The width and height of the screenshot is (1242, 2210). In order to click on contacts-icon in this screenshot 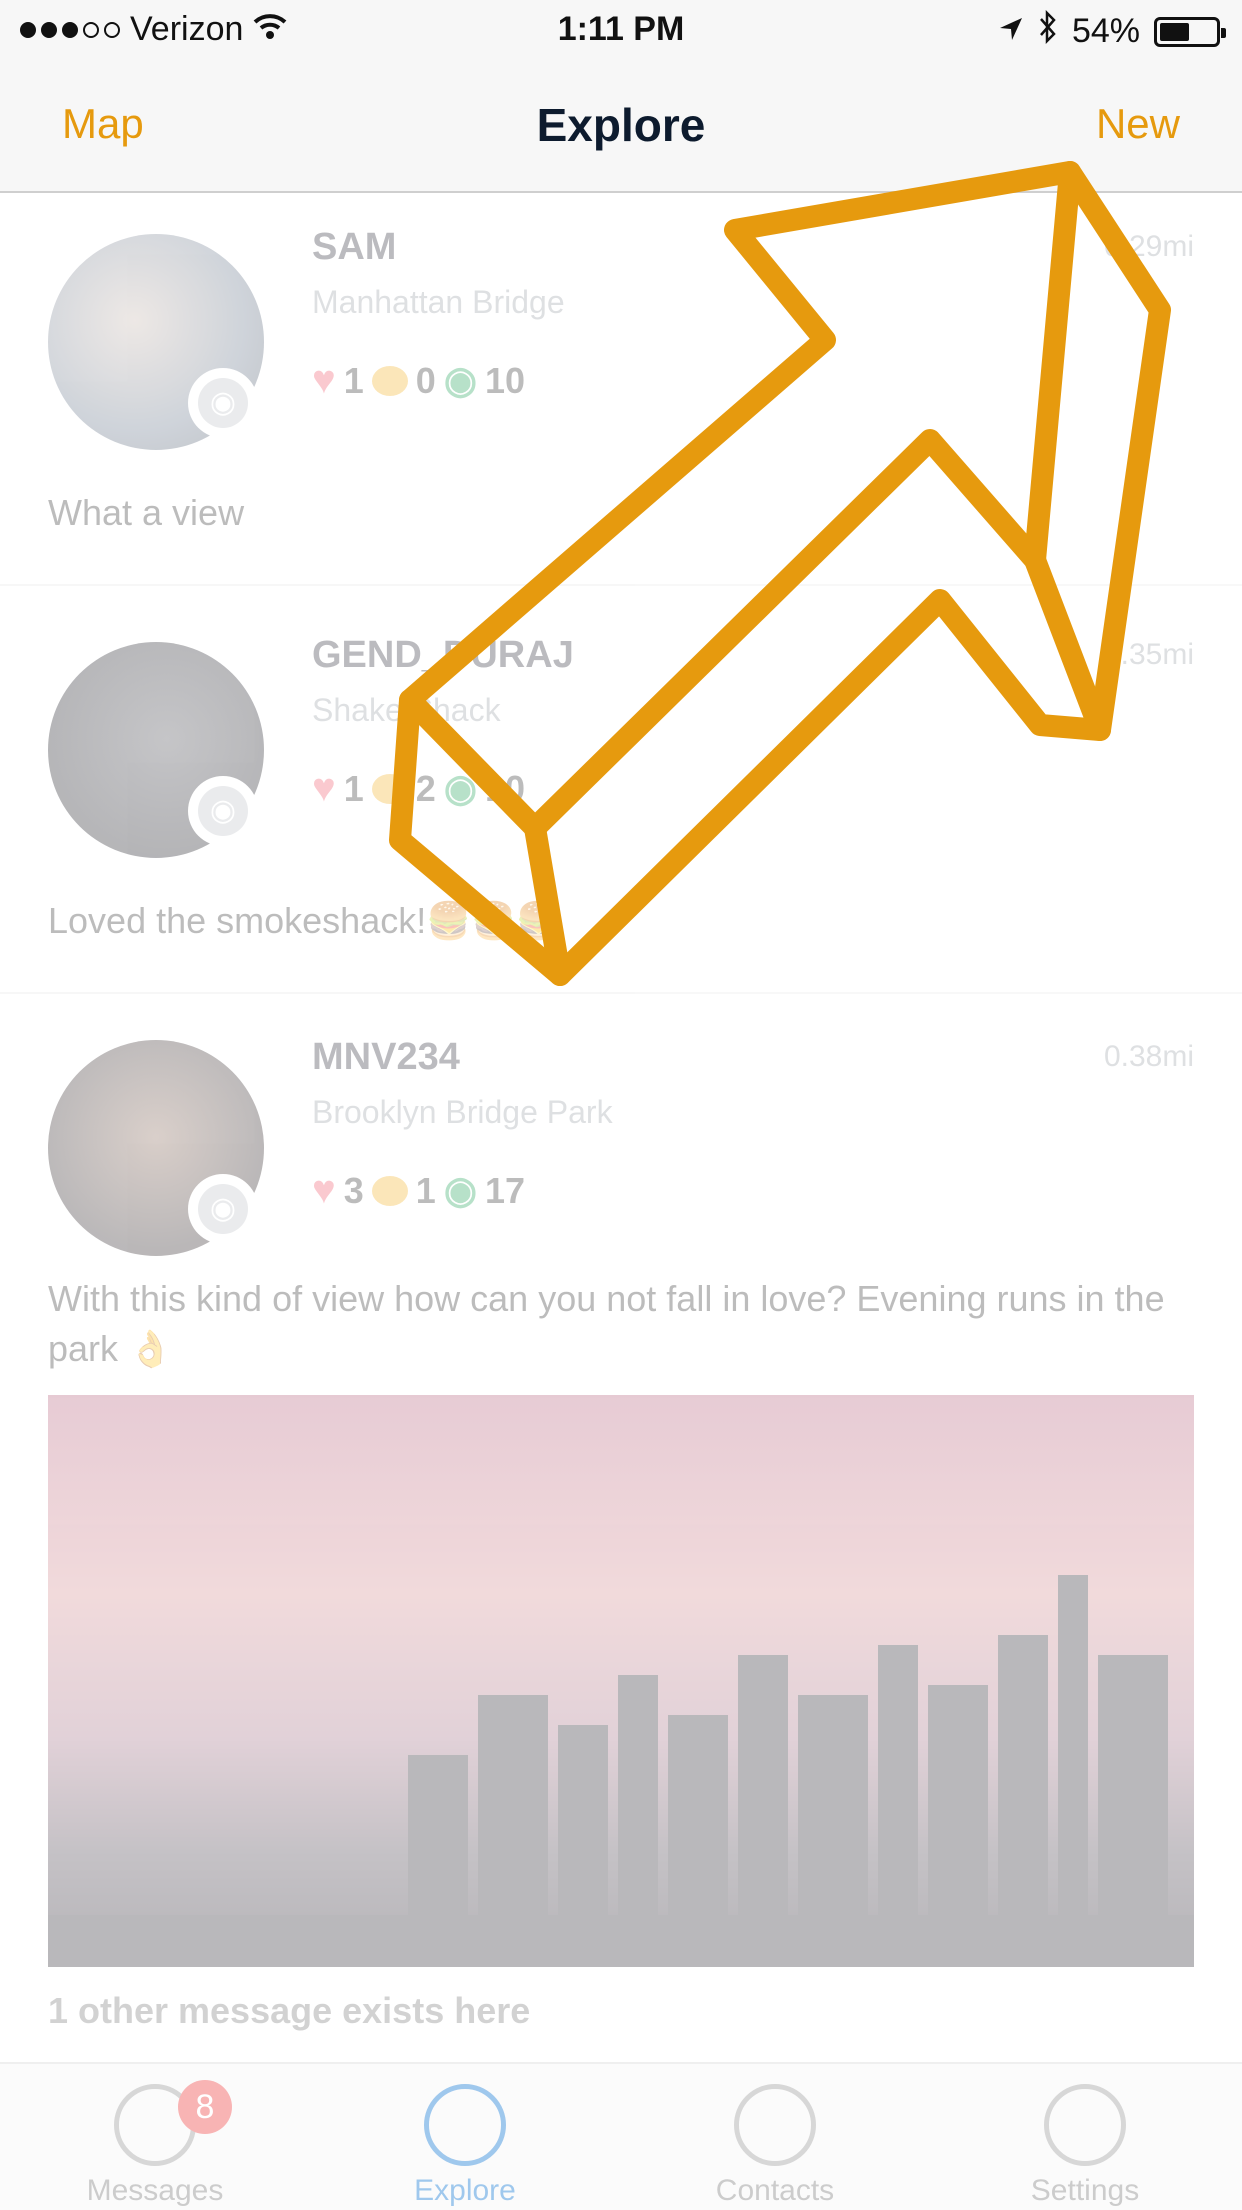, I will do `click(775, 2125)`.